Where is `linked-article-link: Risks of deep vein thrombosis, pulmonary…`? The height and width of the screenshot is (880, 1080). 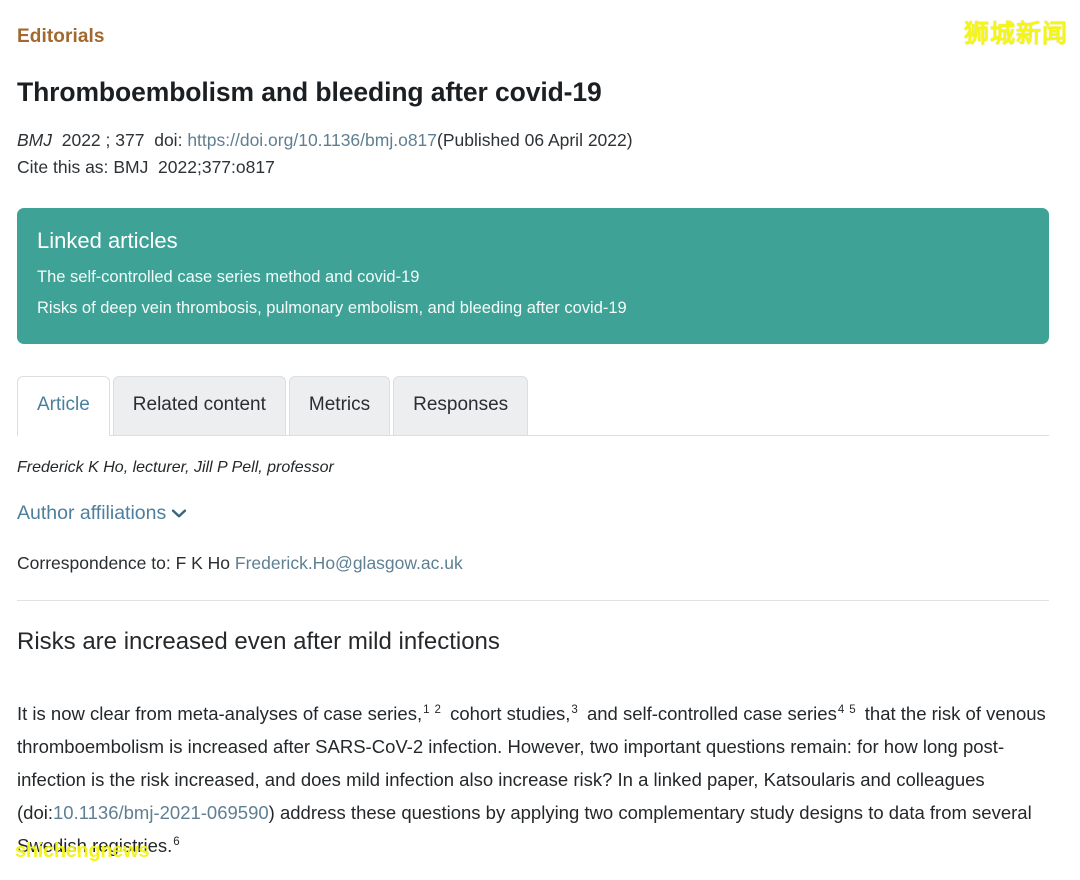
linked-article-link: Risks of deep vein thrombosis, pulmonary… is located at coordinates (533, 308).